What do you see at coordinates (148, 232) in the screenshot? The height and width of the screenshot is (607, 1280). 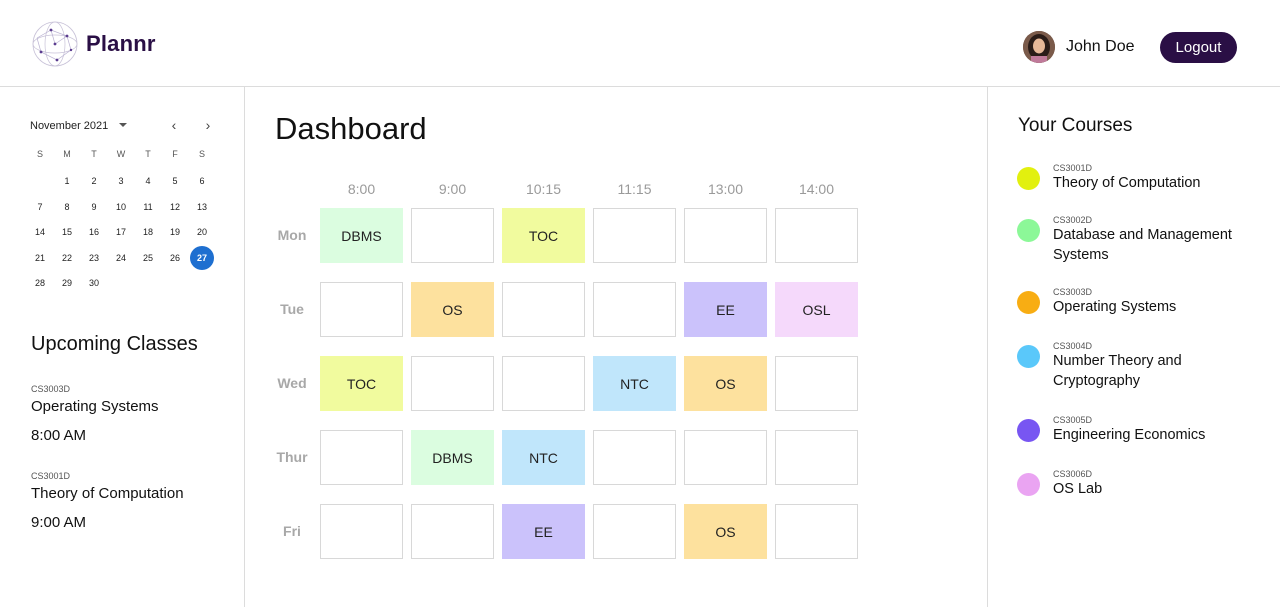 I see `calendar-day: 18` at bounding box center [148, 232].